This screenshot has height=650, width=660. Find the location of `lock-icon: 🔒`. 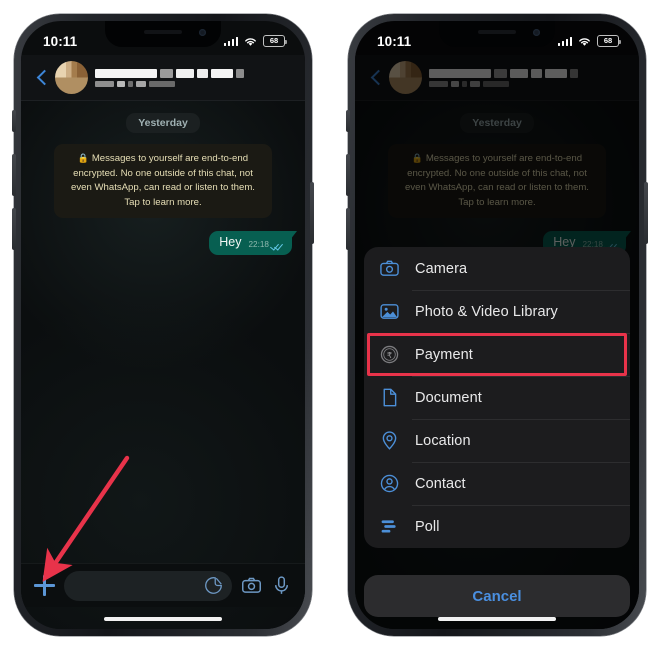

lock-icon: 🔒 is located at coordinates (83, 158).